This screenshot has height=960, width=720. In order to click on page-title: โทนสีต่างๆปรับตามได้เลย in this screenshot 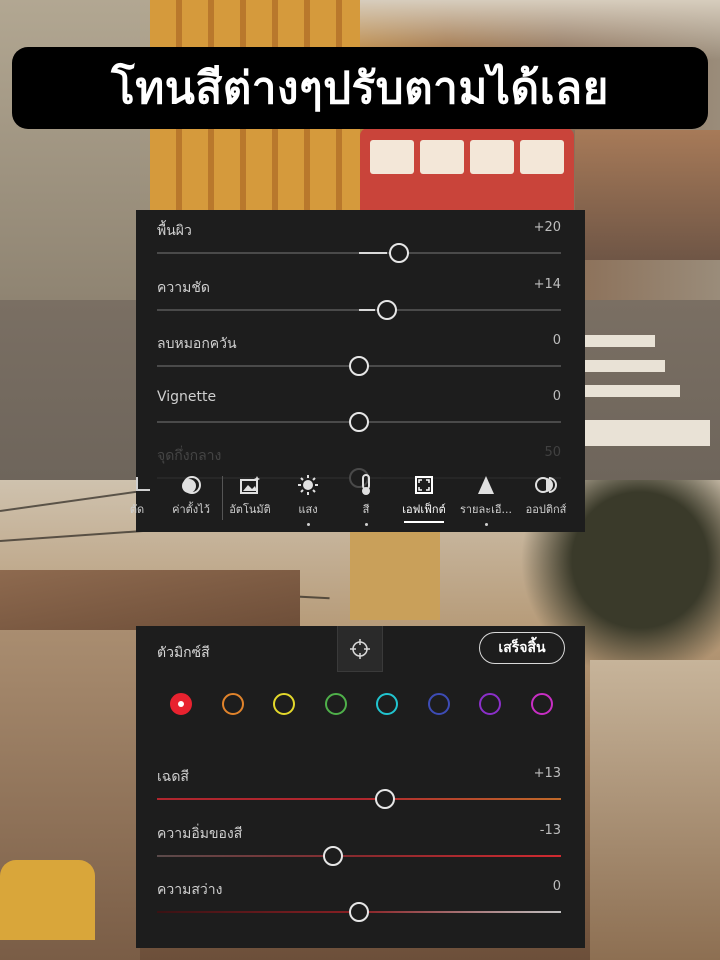, I will do `click(360, 88)`.